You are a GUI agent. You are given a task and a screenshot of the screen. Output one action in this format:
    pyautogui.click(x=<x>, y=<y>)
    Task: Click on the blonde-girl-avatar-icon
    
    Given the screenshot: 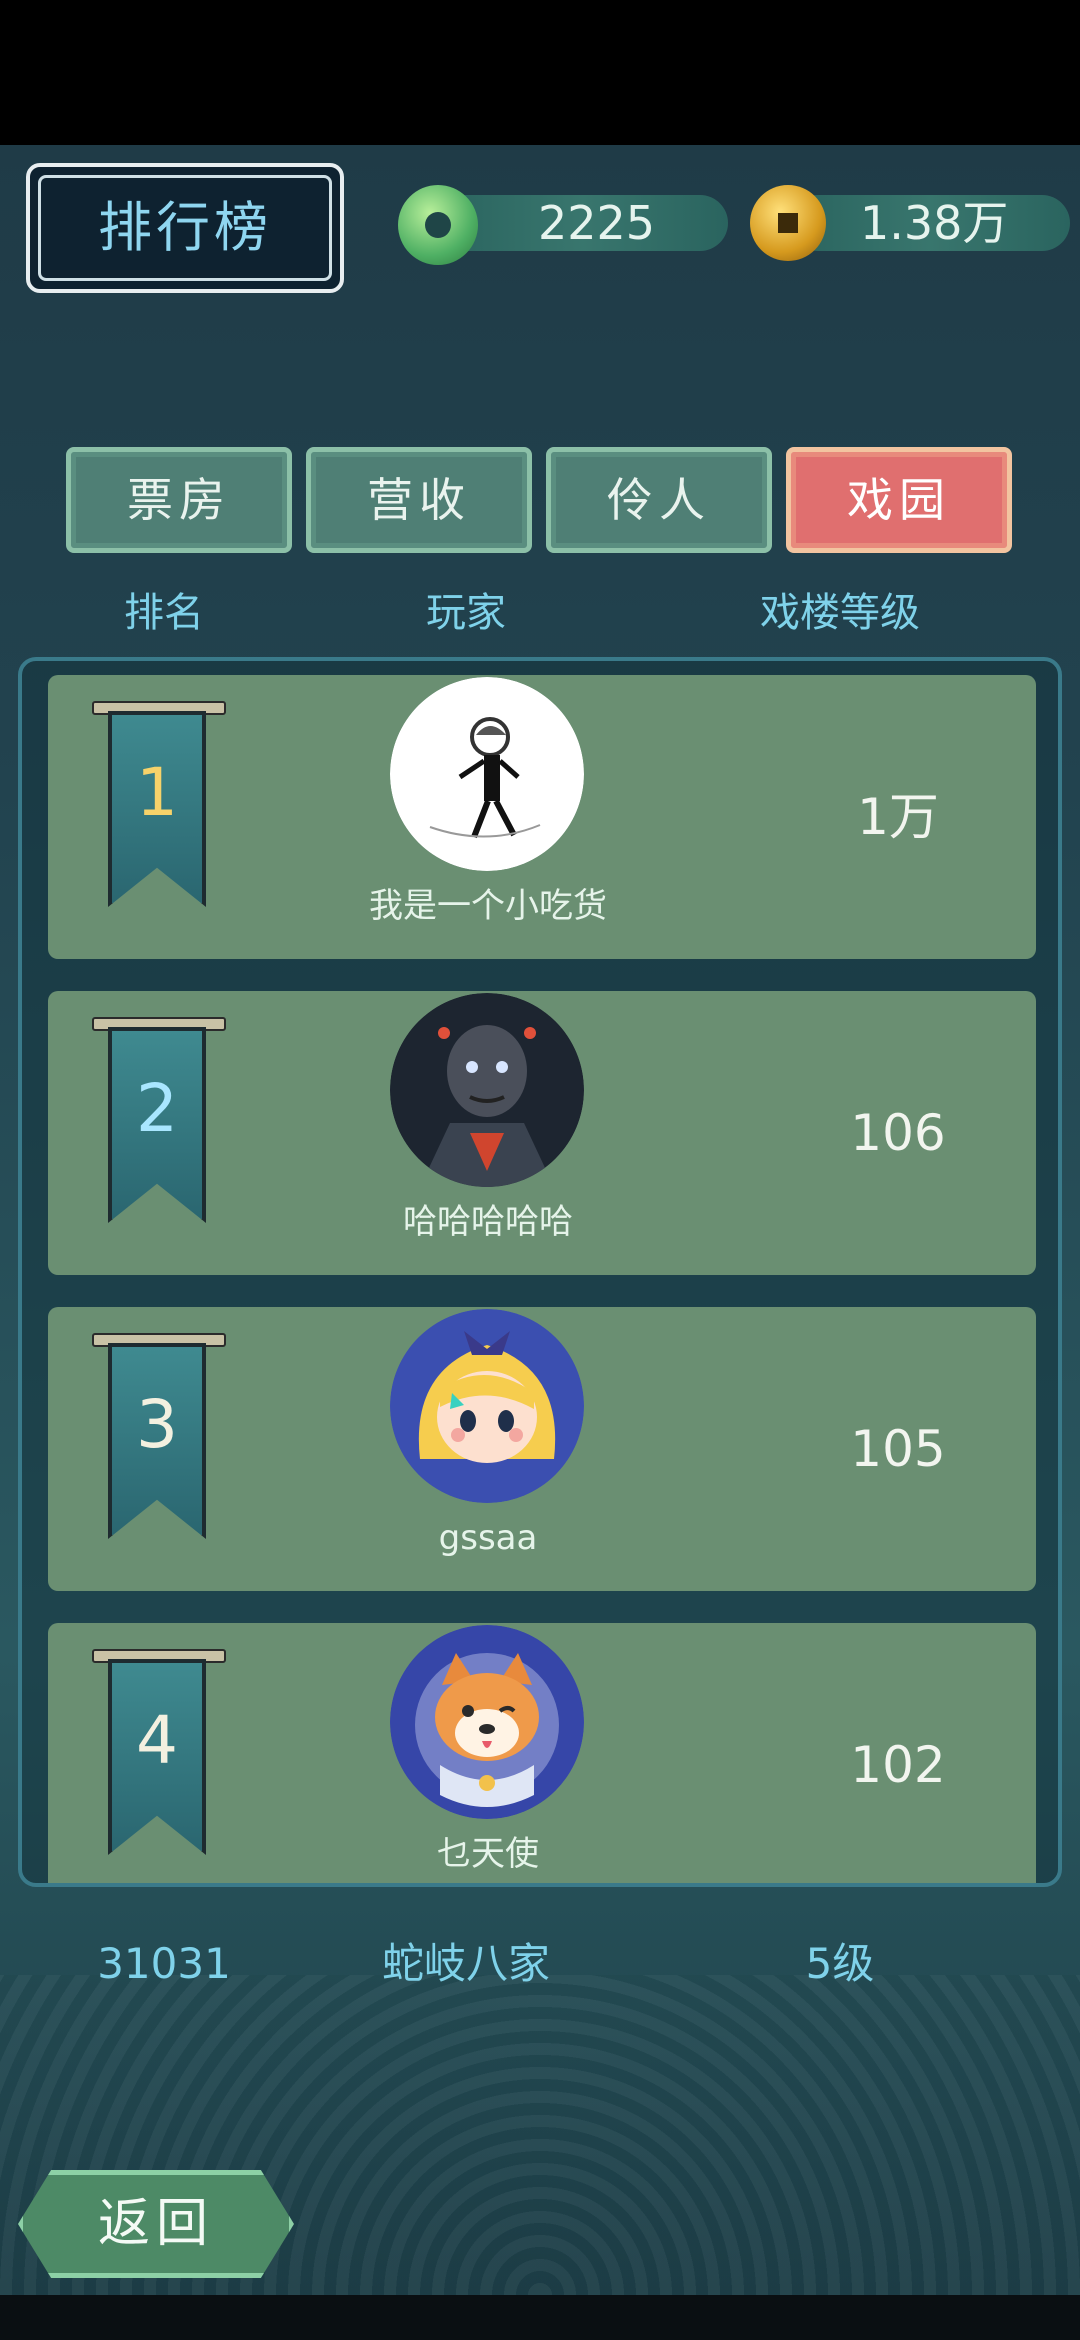 What is the action you would take?
    pyautogui.click(x=487, y=1406)
    